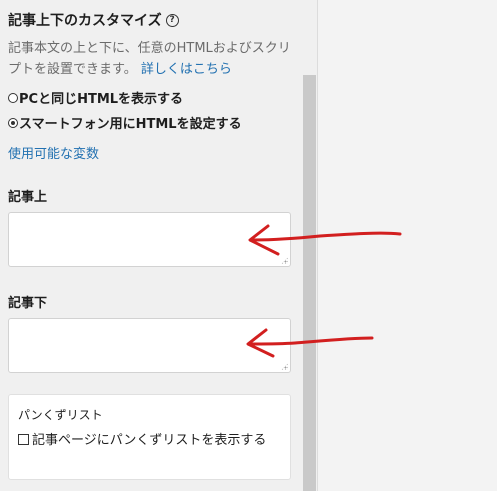 The width and height of the screenshot is (497, 491). What do you see at coordinates (172, 20) in the screenshot?
I see `question-circle-icon: ?` at bounding box center [172, 20].